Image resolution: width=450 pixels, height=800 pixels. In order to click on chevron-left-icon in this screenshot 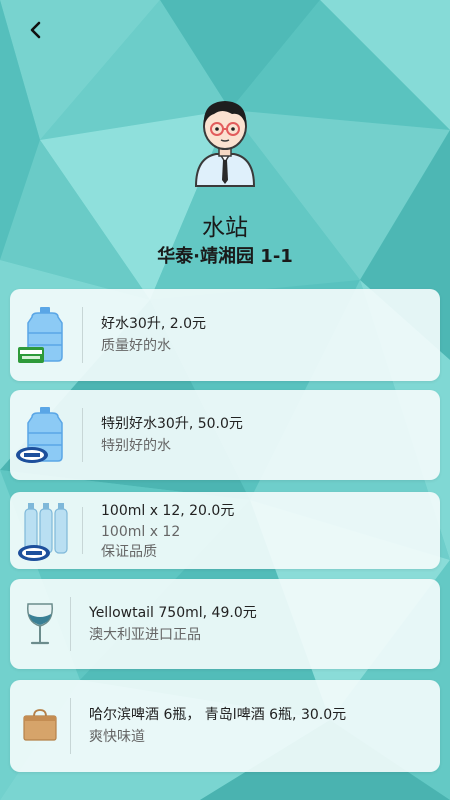, I will do `click(35, 30)`.